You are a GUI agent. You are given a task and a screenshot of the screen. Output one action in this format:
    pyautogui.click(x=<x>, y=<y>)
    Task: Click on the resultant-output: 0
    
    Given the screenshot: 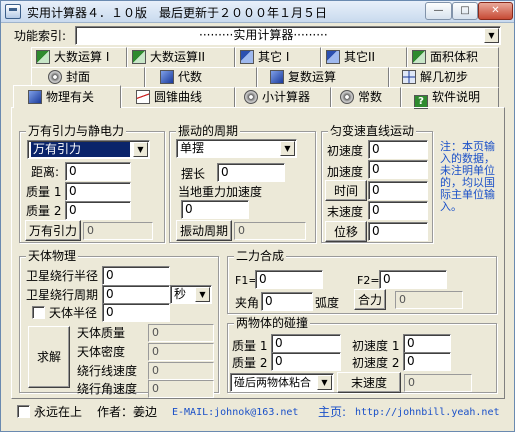 What is the action you would take?
    pyautogui.click(x=429, y=300)
    